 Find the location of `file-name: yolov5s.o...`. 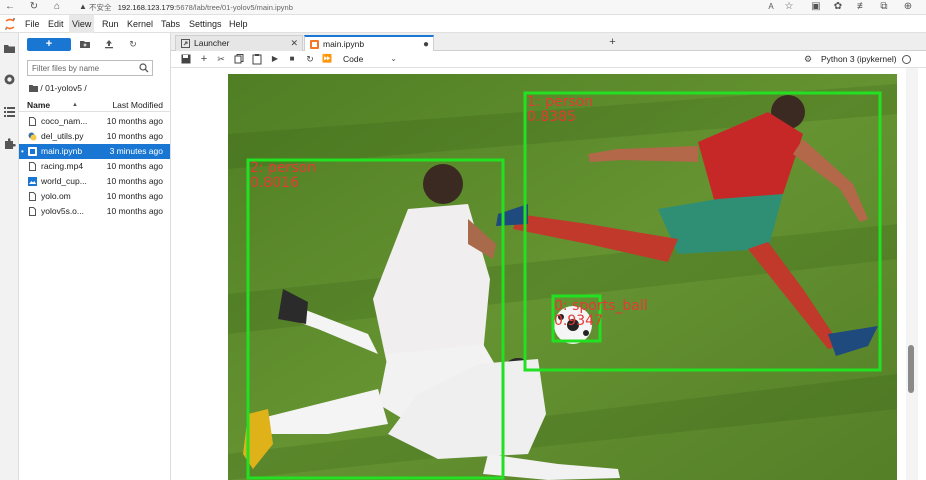

file-name: yolov5s.o... is located at coordinates (62, 211).